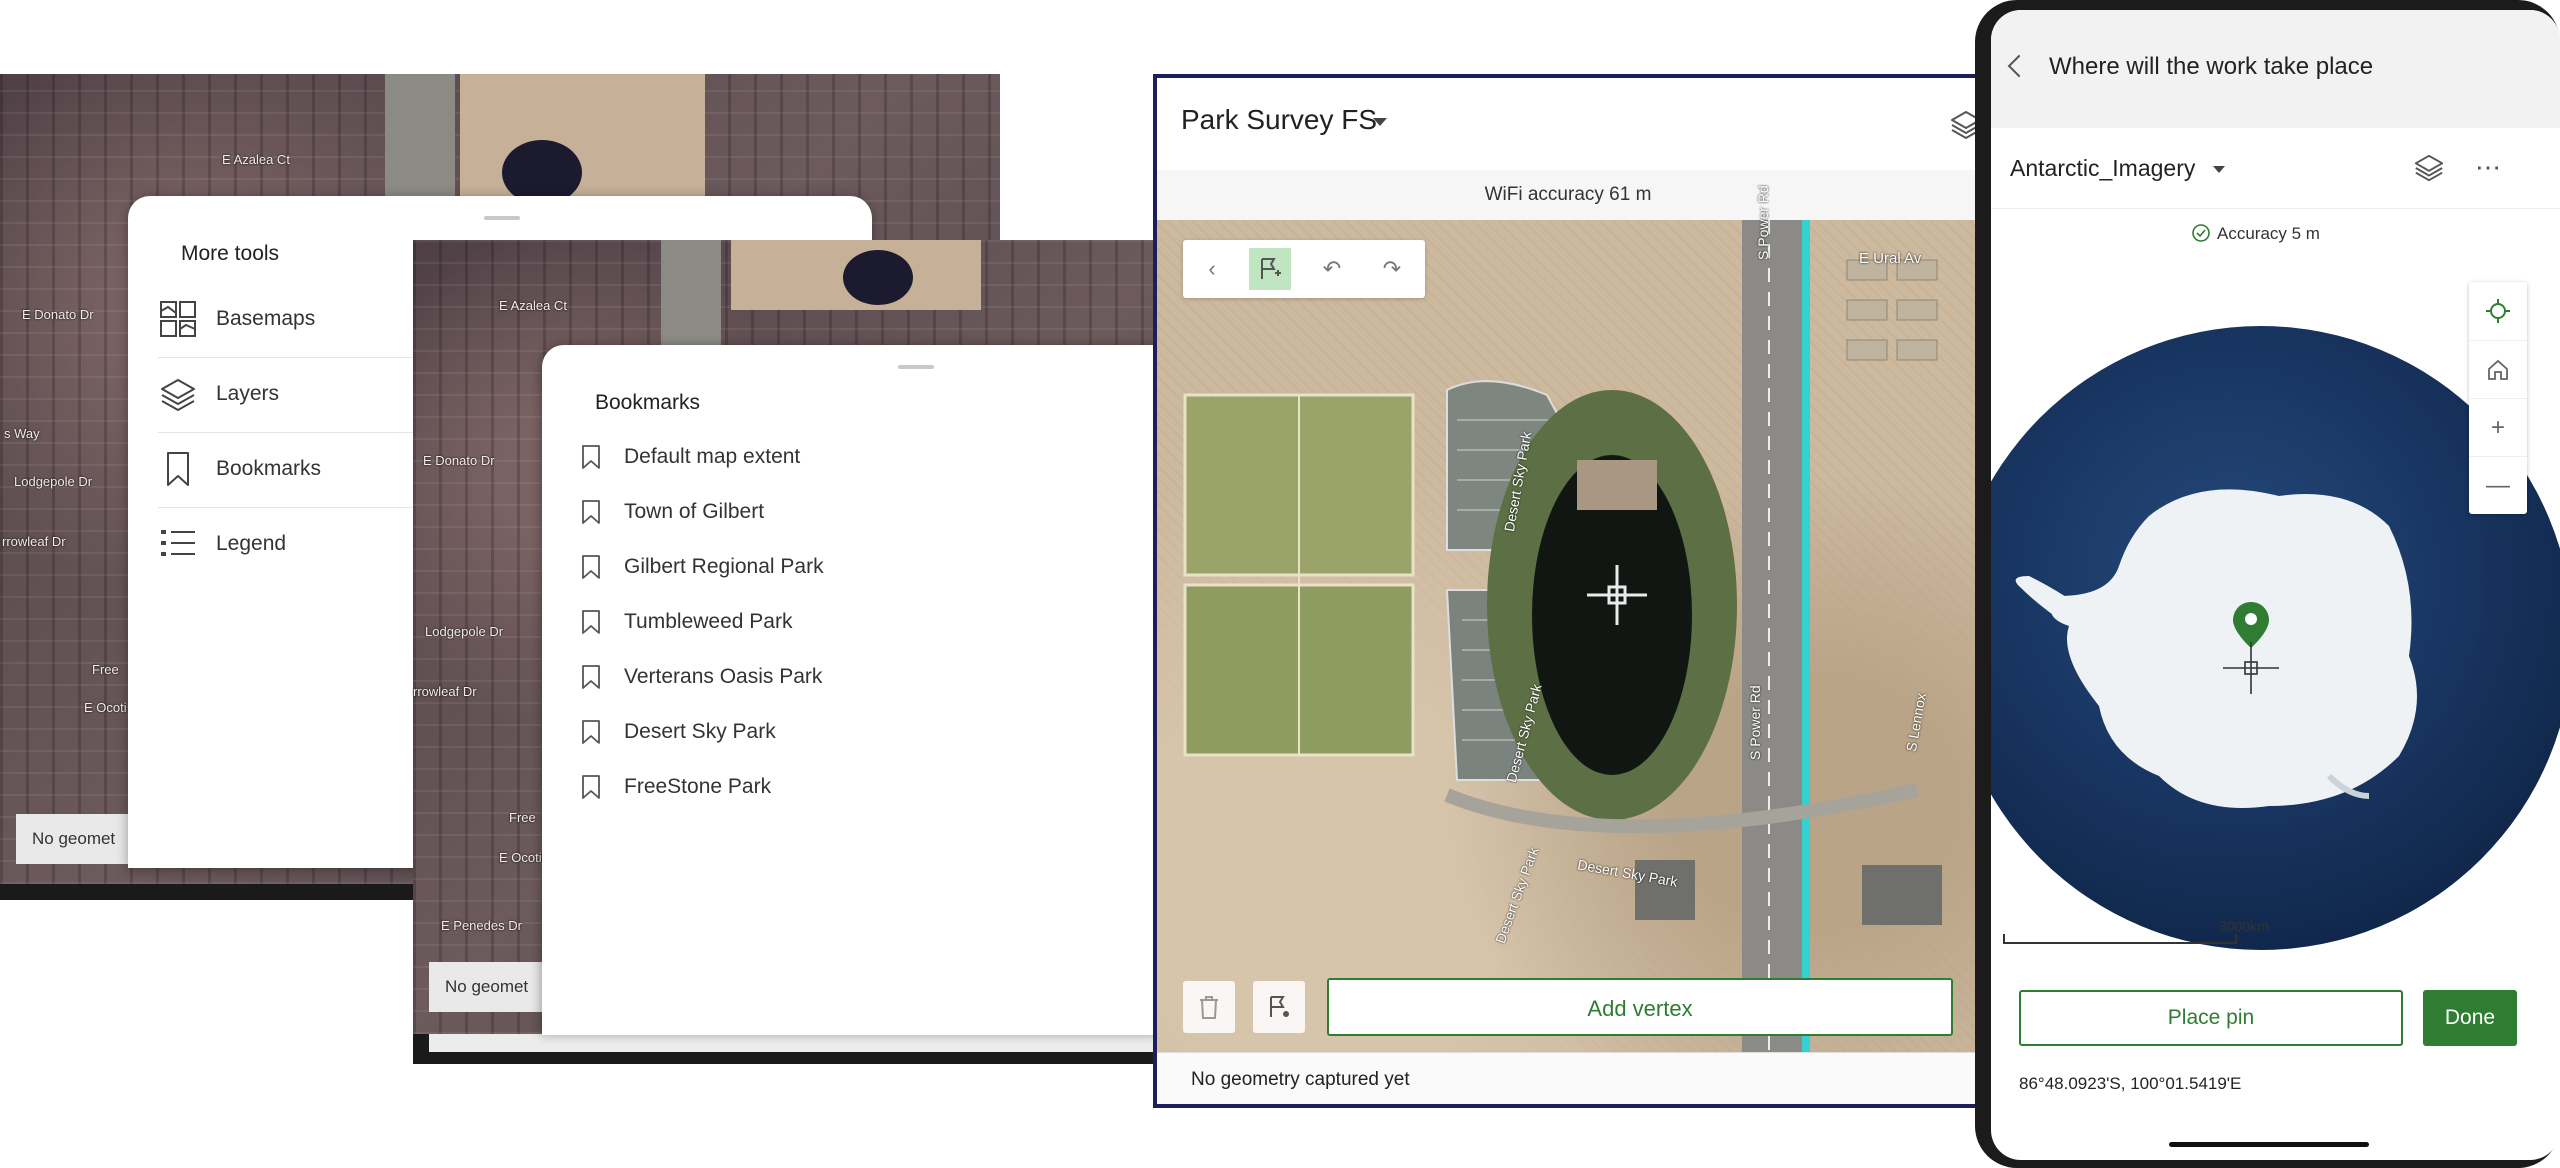  I want to click on bookmark-item: FreeStone Park, so click(675, 786).